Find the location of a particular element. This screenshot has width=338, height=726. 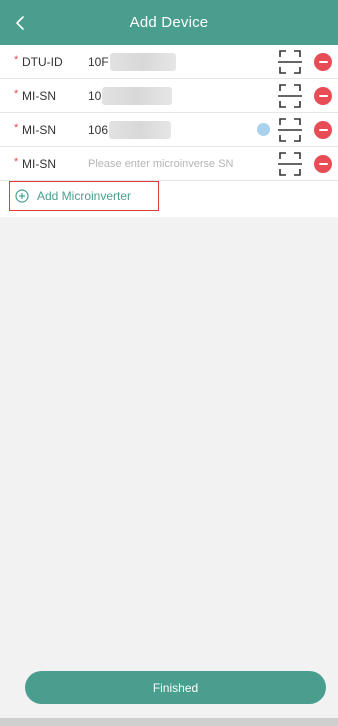

mi-sn-field: 10 is located at coordinates (168, 96).